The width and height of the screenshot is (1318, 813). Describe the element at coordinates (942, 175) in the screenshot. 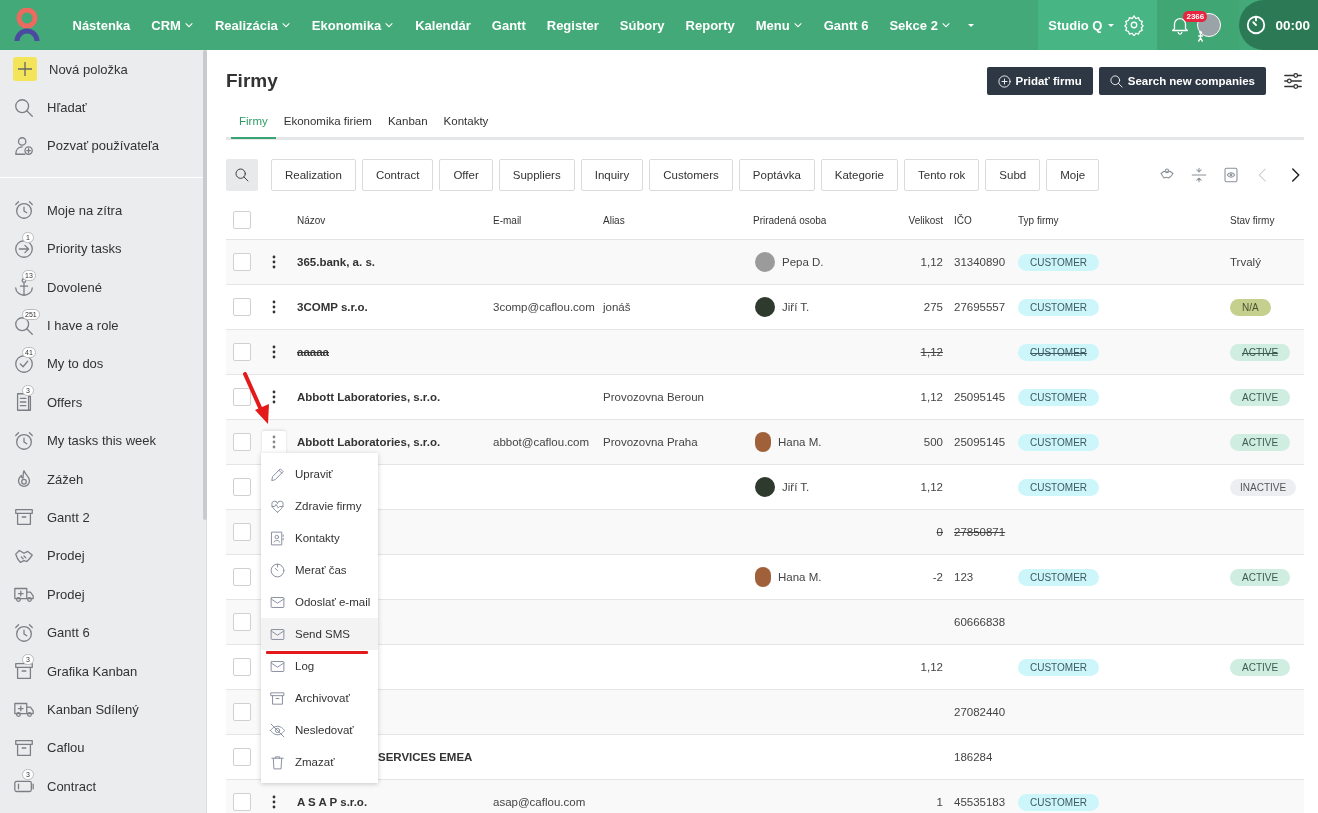

I see `filter-chip: Tento rok` at that location.